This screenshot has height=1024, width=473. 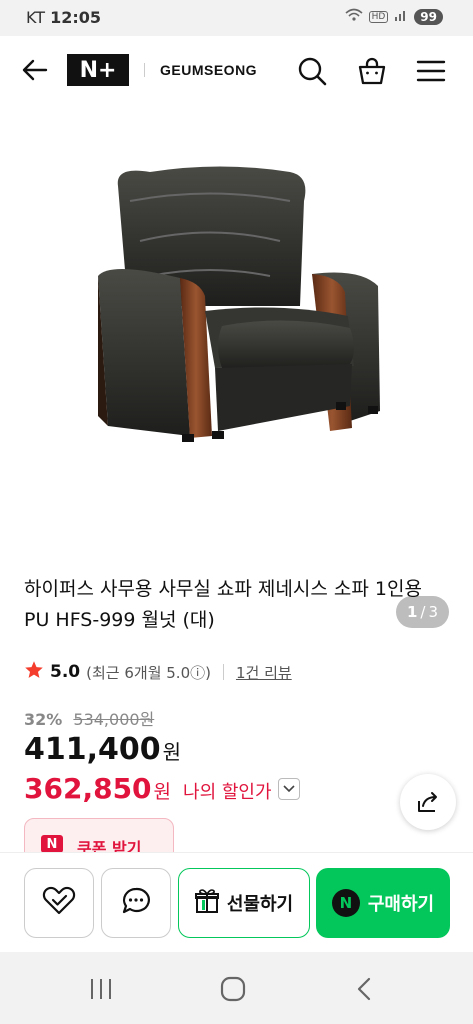 I want to click on naver-plus-logo: N+, so click(x=98, y=70).